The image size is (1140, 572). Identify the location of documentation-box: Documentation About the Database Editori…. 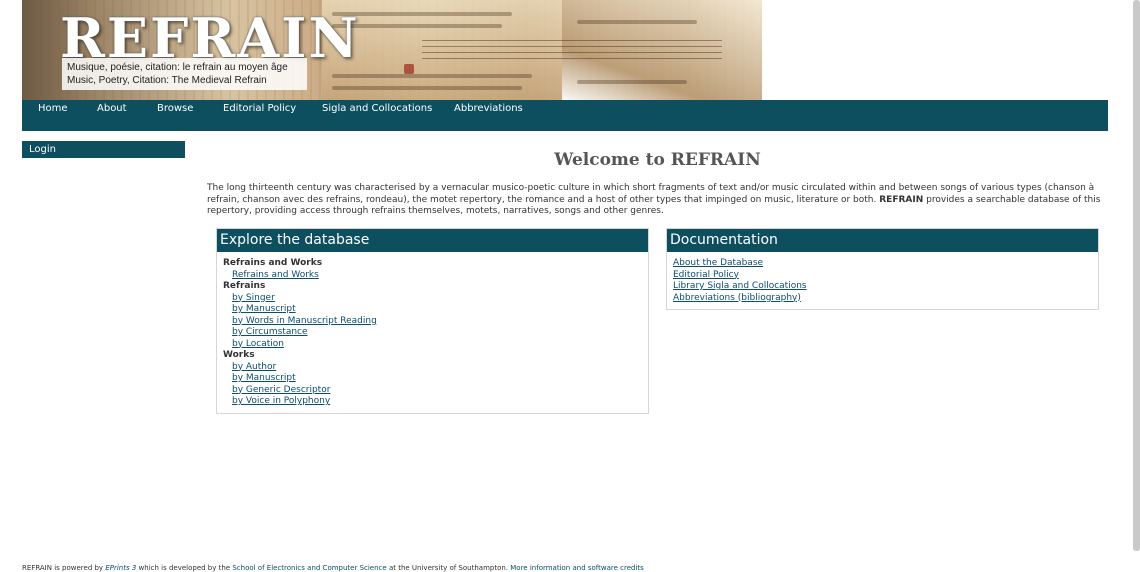
(882, 269).